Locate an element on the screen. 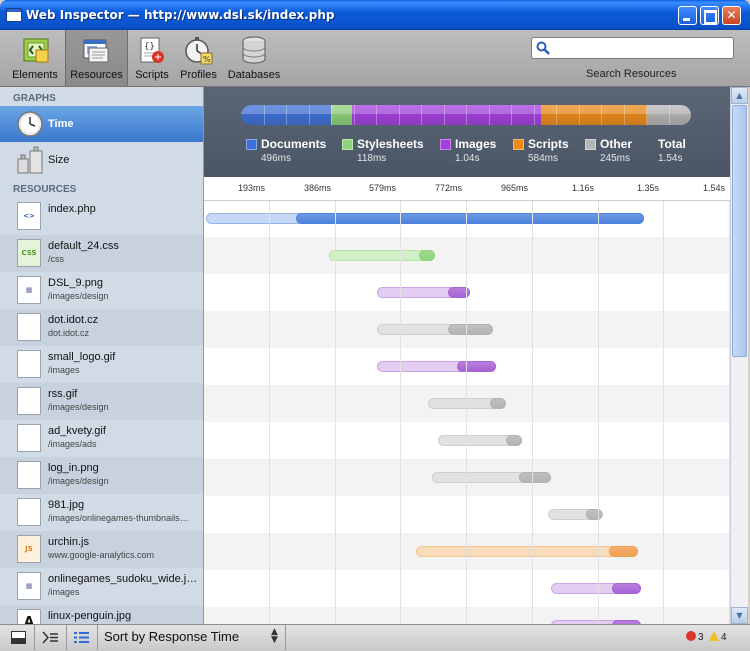 The image size is (750, 651). profiles-label: Profiles is located at coordinates (198, 75).